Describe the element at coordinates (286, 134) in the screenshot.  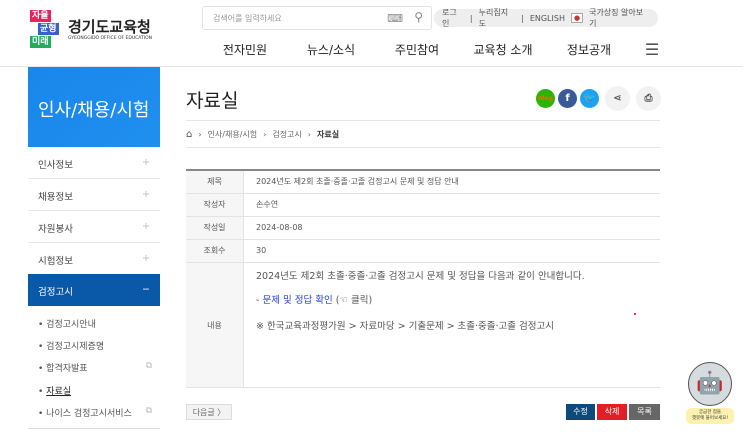
I see `breadcrumb-item: 검정고시` at that location.